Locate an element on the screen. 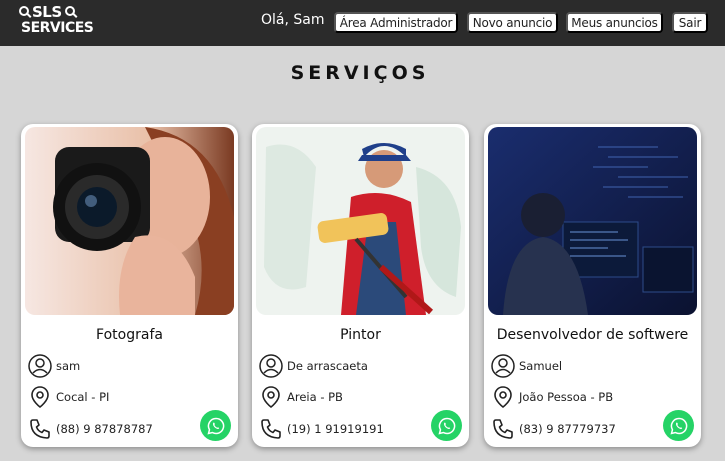 This screenshot has width=725, height=461. card-user: sam is located at coordinates (68, 366).